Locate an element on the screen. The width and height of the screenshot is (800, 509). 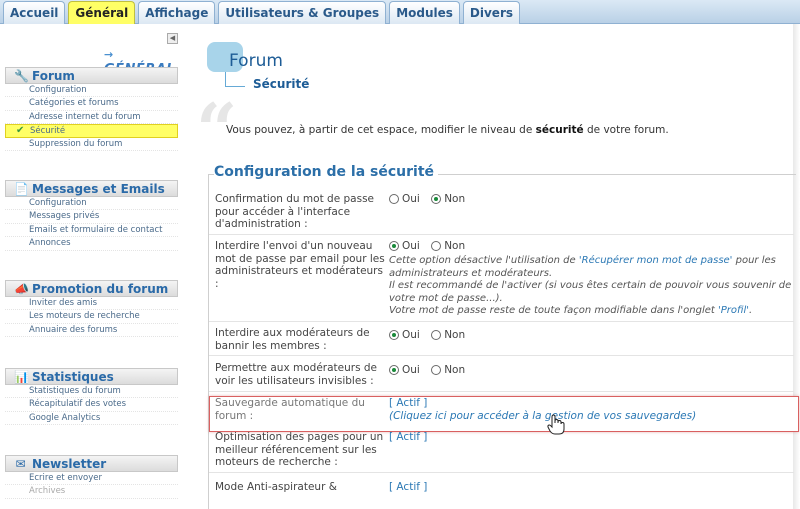
menu-head-label: Forum is located at coordinates (53, 75).